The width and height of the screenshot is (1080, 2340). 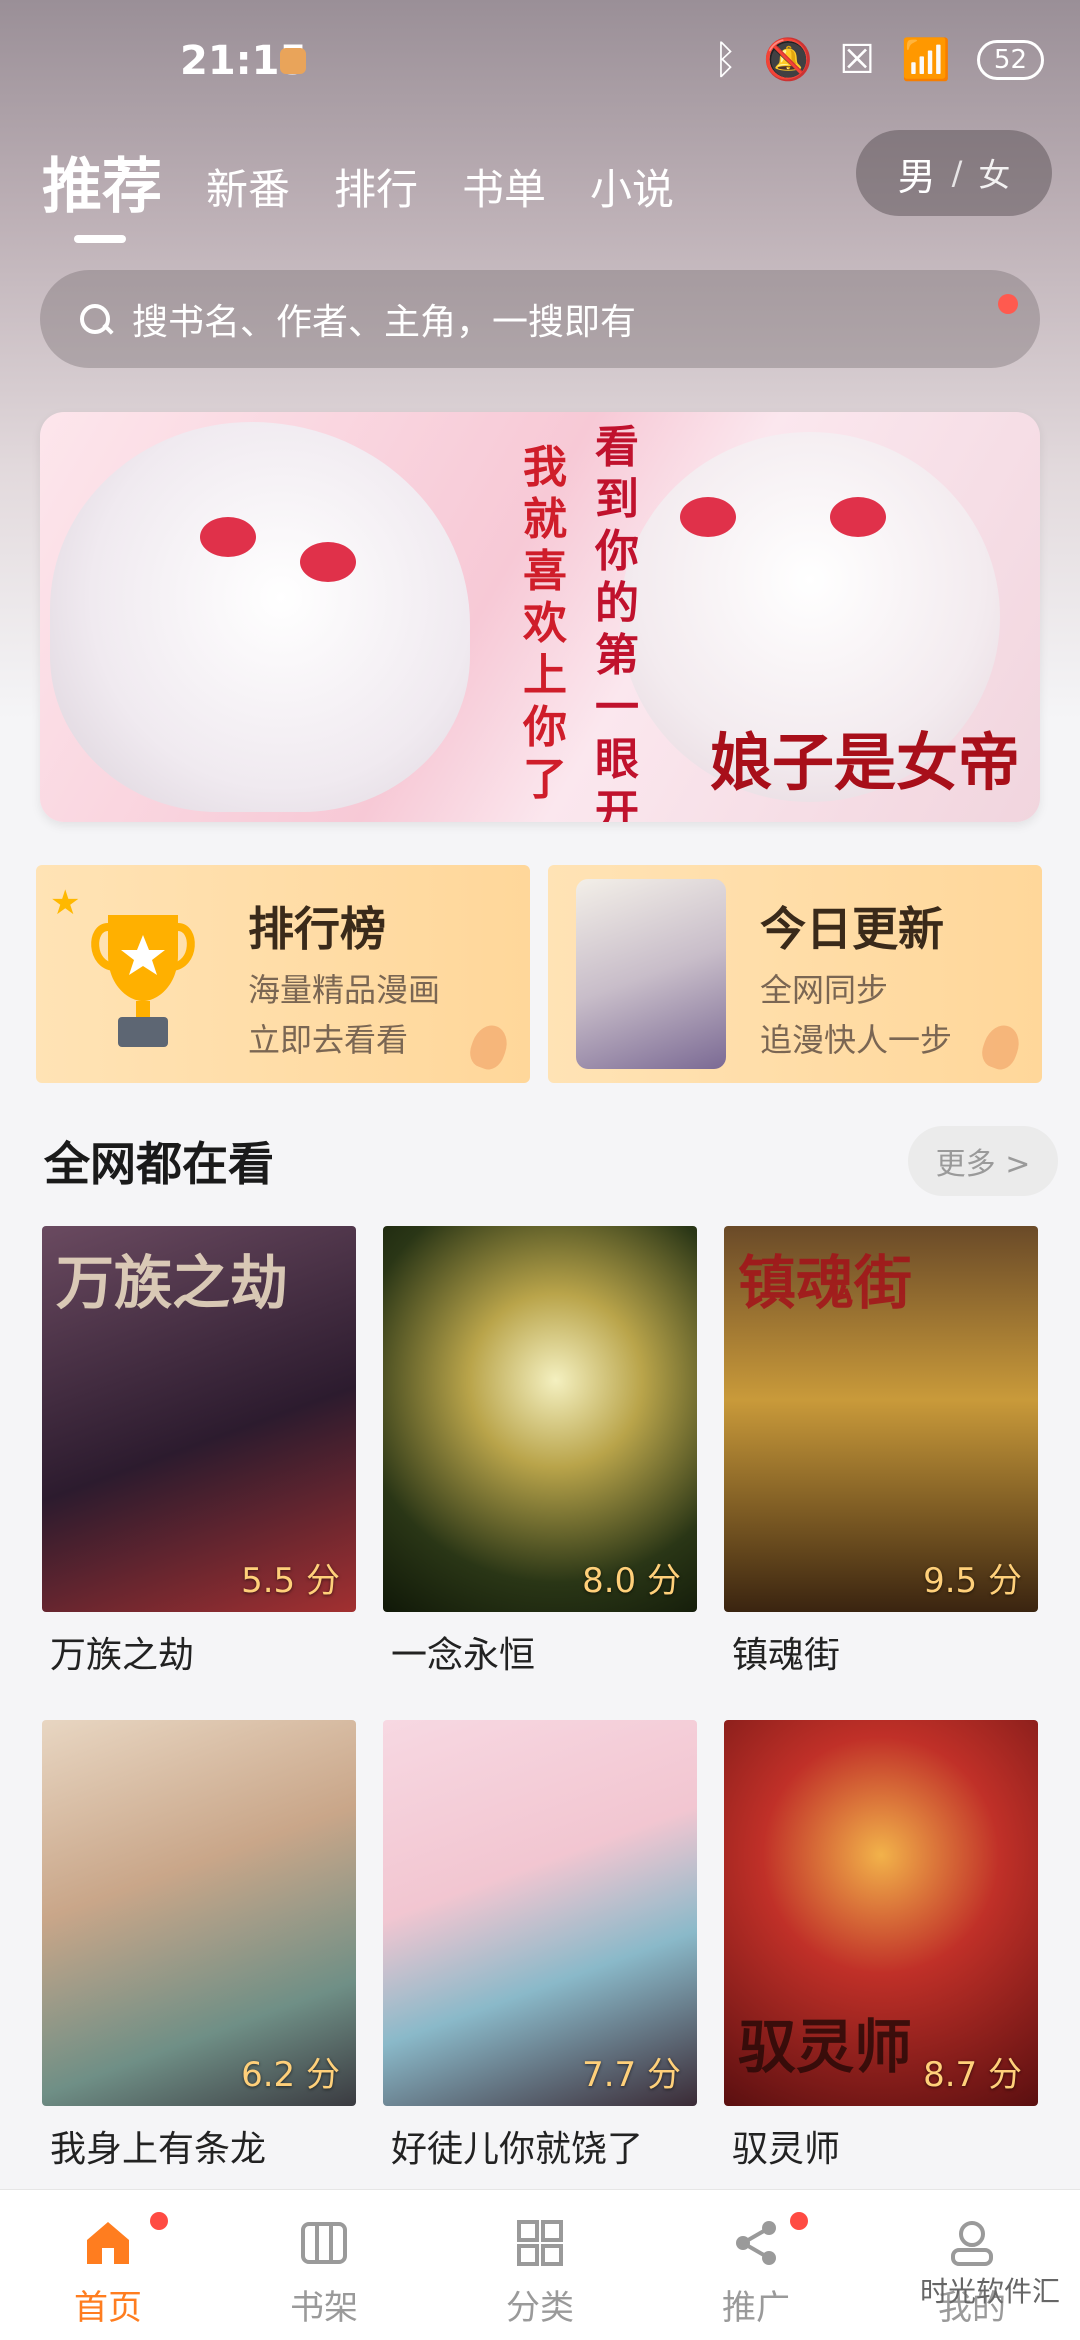 What do you see at coordinates (972, 1581) in the screenshot?
I see `comic-score: 9.5 分` at bounding box center [972, 1581].